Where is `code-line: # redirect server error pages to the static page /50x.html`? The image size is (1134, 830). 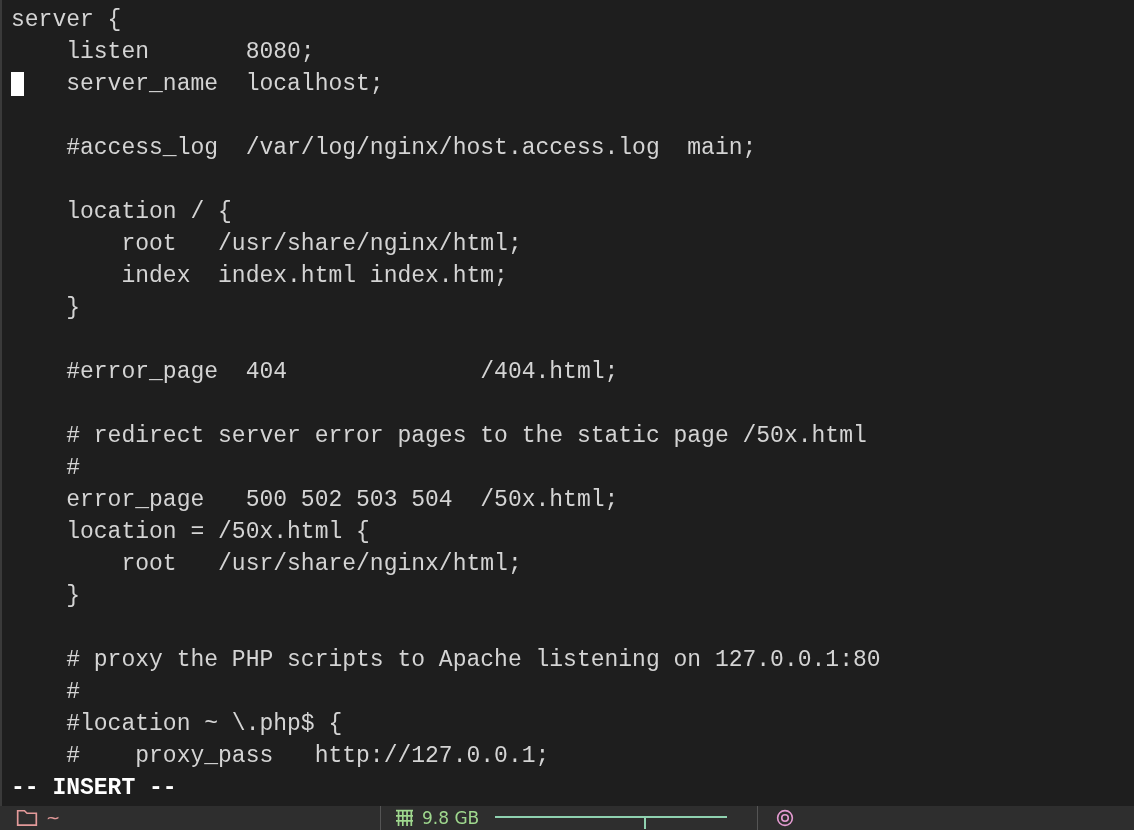
code-line: # redirect server error pages to the static page /50x.html is located at coordinates (466, 436).